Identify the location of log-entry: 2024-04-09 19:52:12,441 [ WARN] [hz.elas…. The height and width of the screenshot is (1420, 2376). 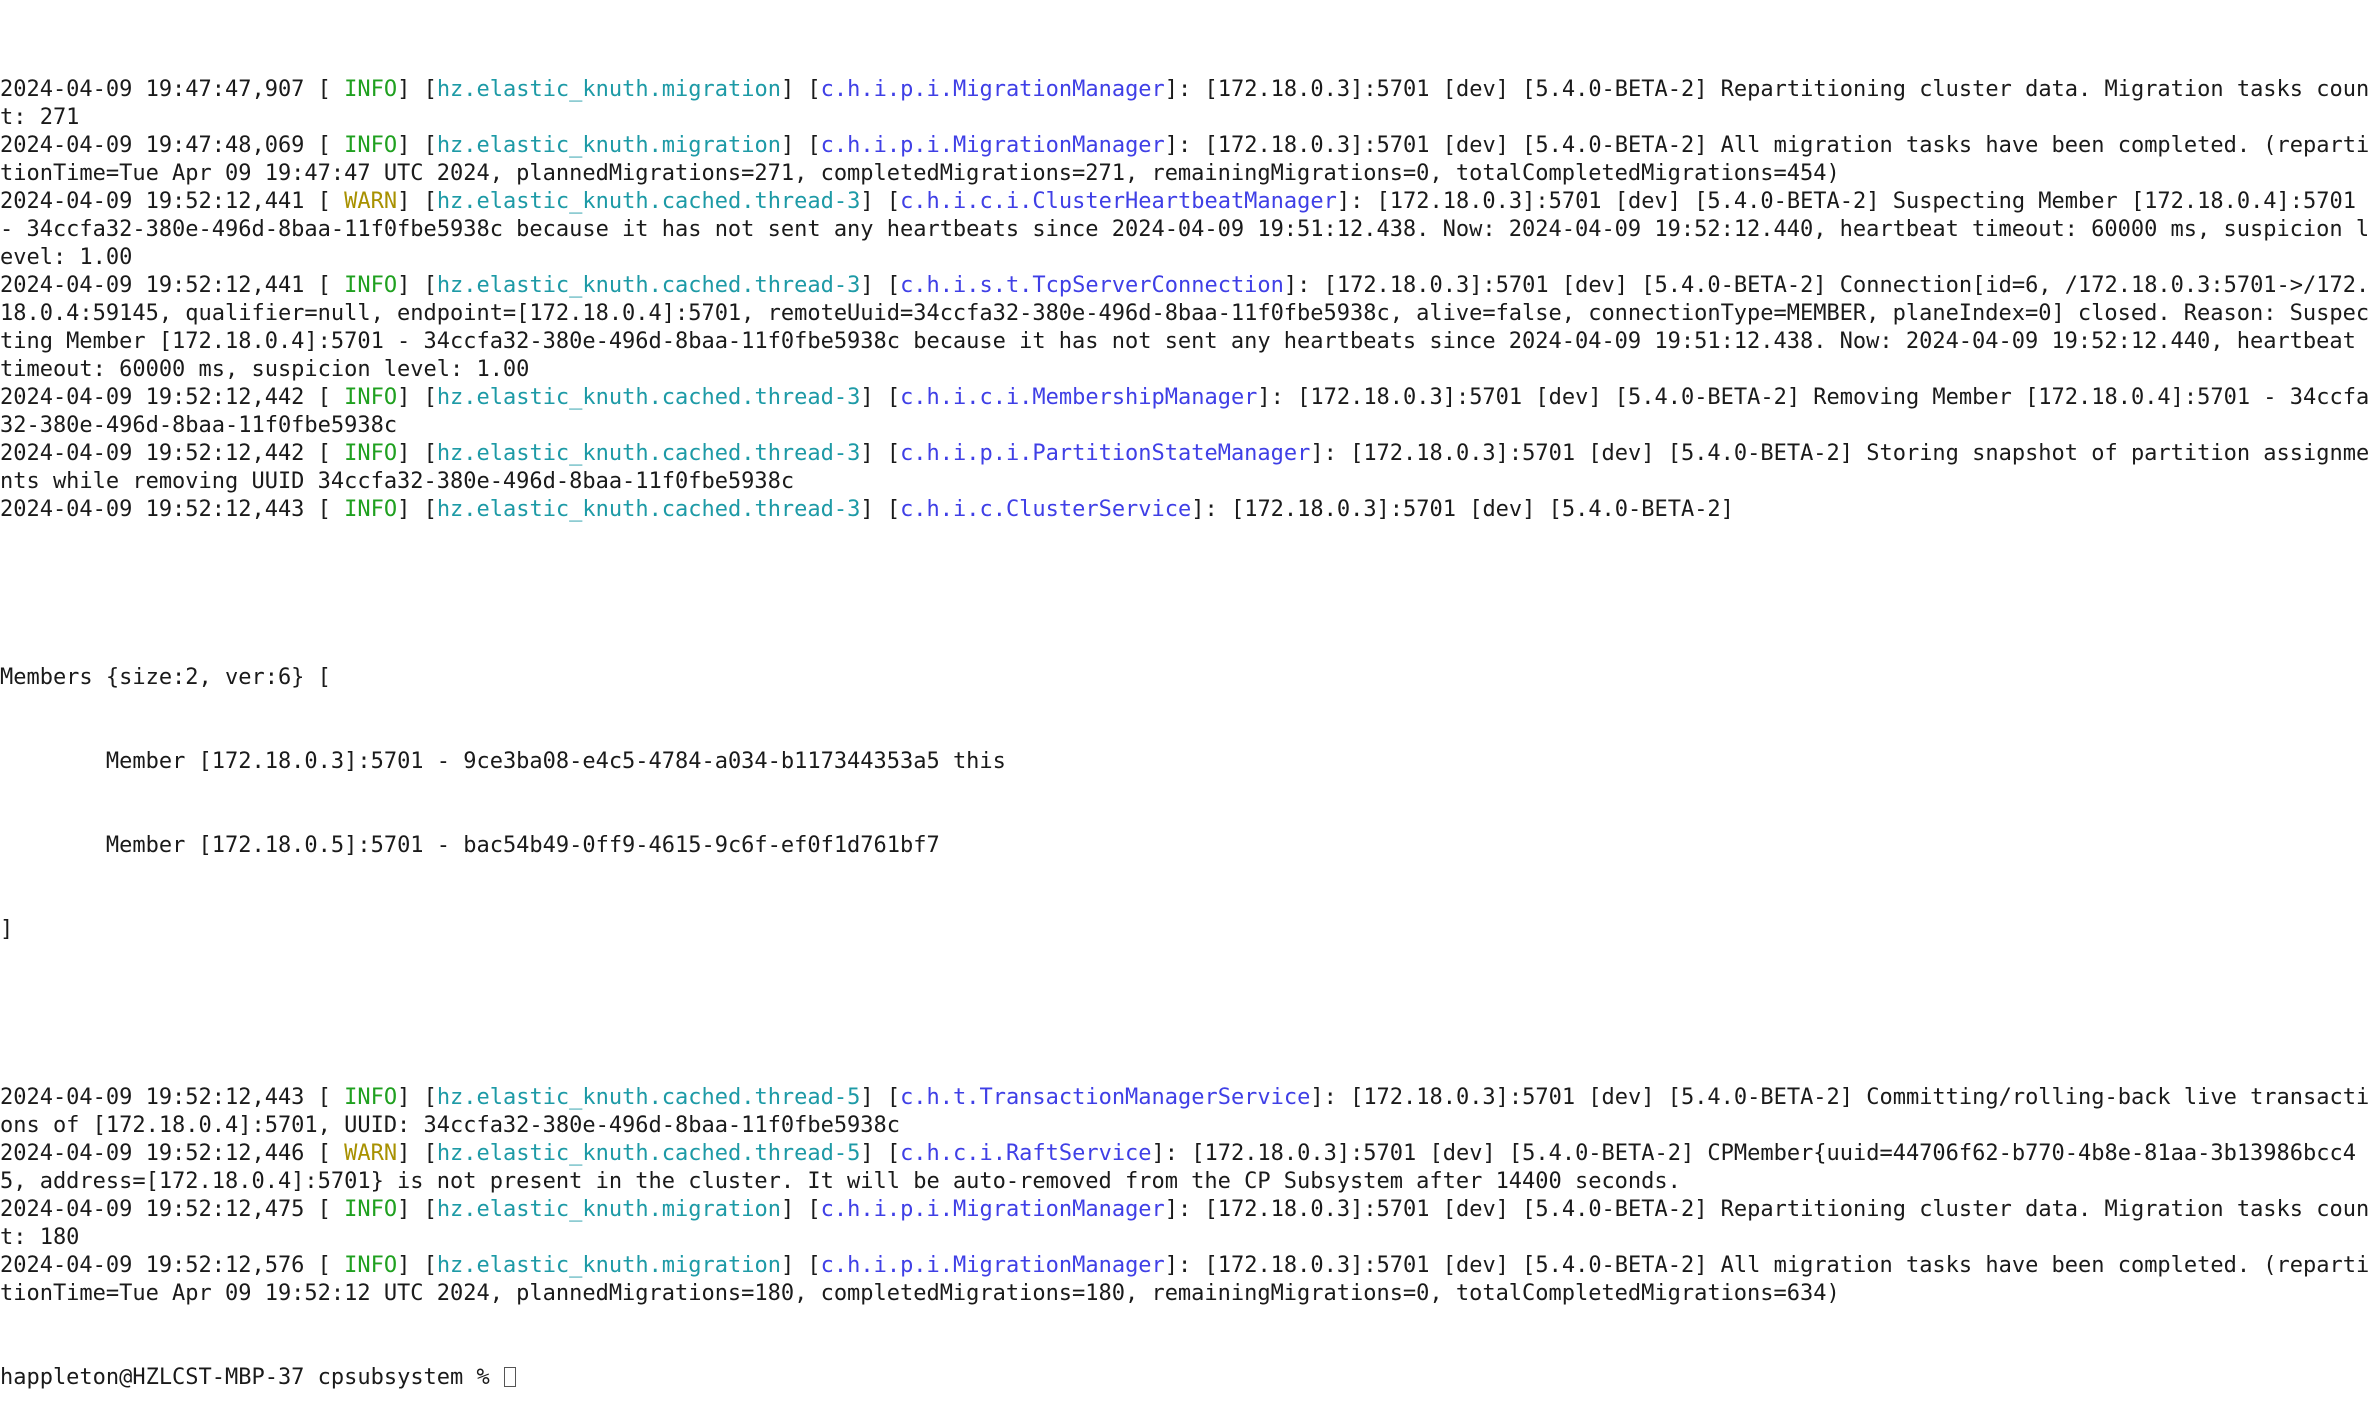
(1185, 229).